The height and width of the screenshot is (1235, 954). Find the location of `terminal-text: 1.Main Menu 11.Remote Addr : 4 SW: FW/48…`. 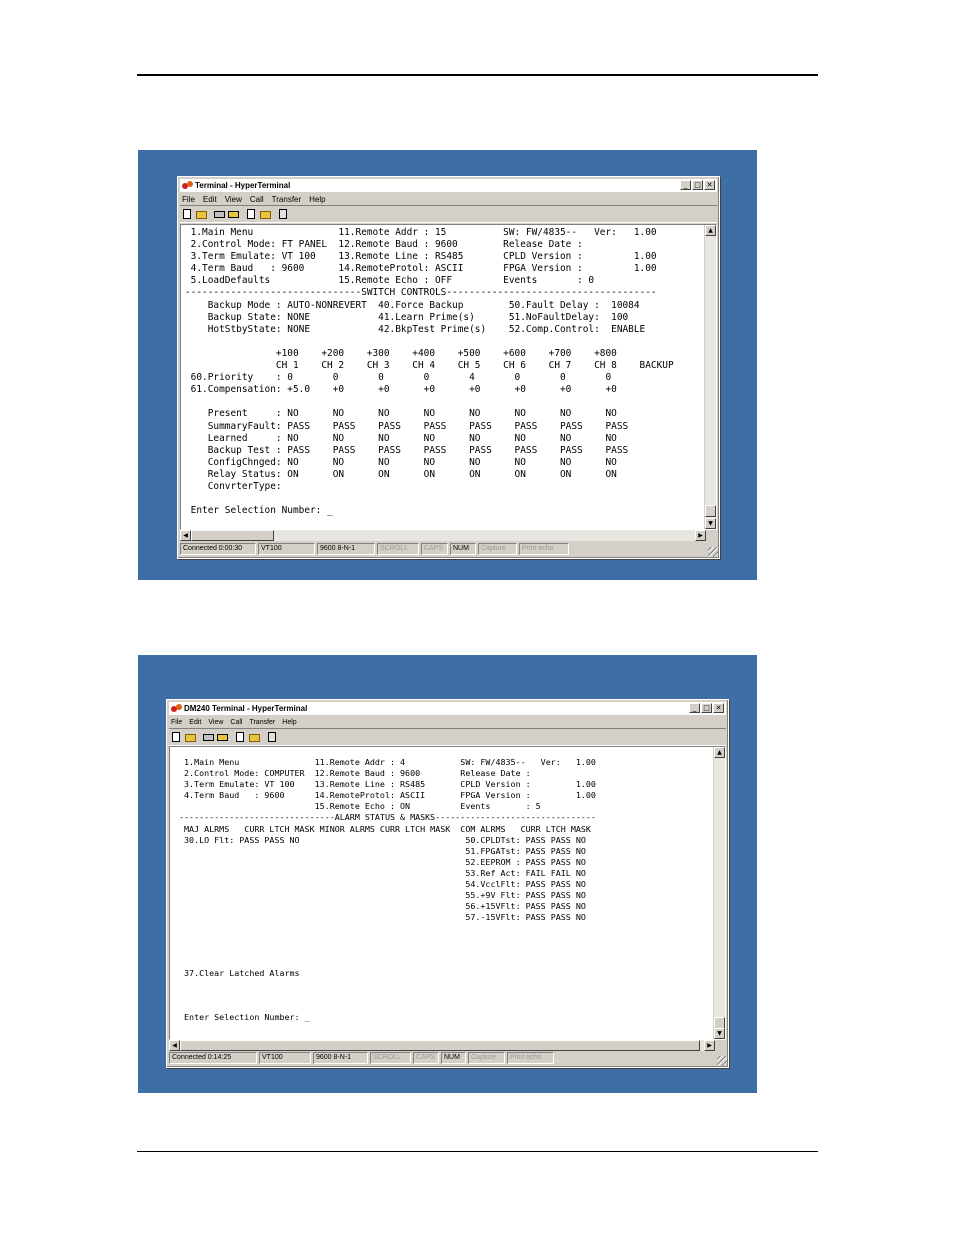

terminal-text: 1.Main Menu 11.Remote Addr : 4 SW: FW/48… is located at coordinates (387, 890).